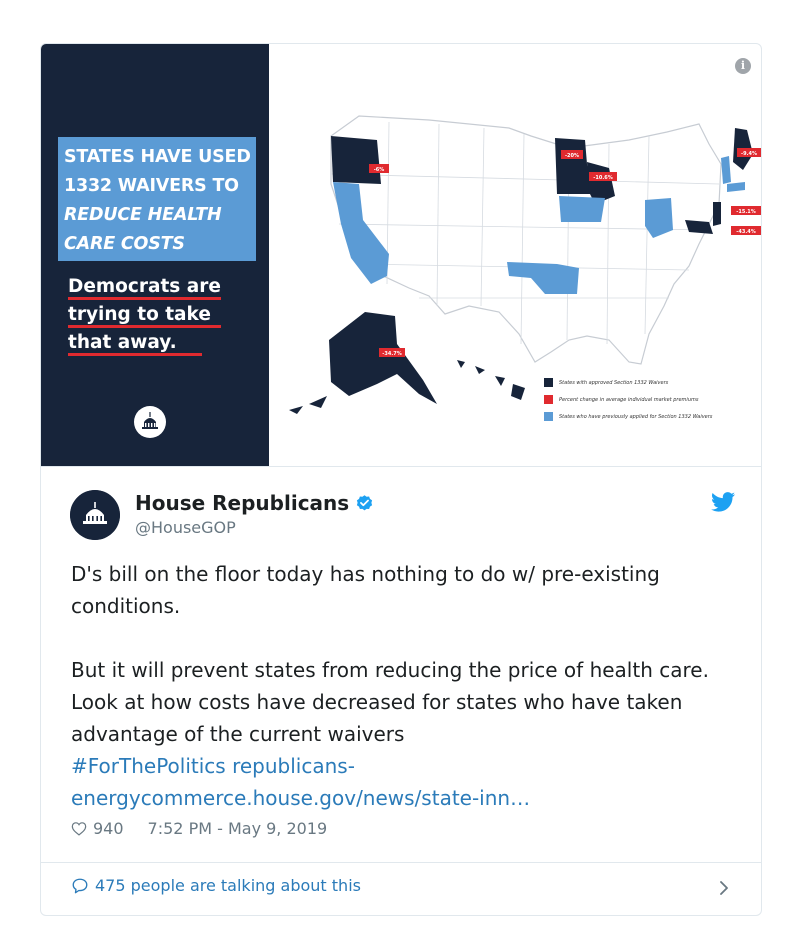 Image resolution: width=799 pixels, height=950 pixels. What do you see at coordinates (724, 888) in the screenshot?
I see `chevron-right-icon` at bounding box center [724, 888].